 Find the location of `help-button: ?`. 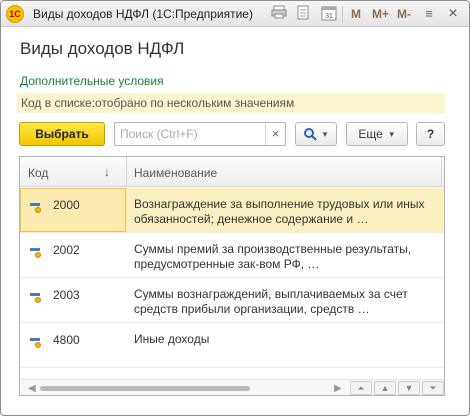

help-button: ? is located at coordinates (430, 134).